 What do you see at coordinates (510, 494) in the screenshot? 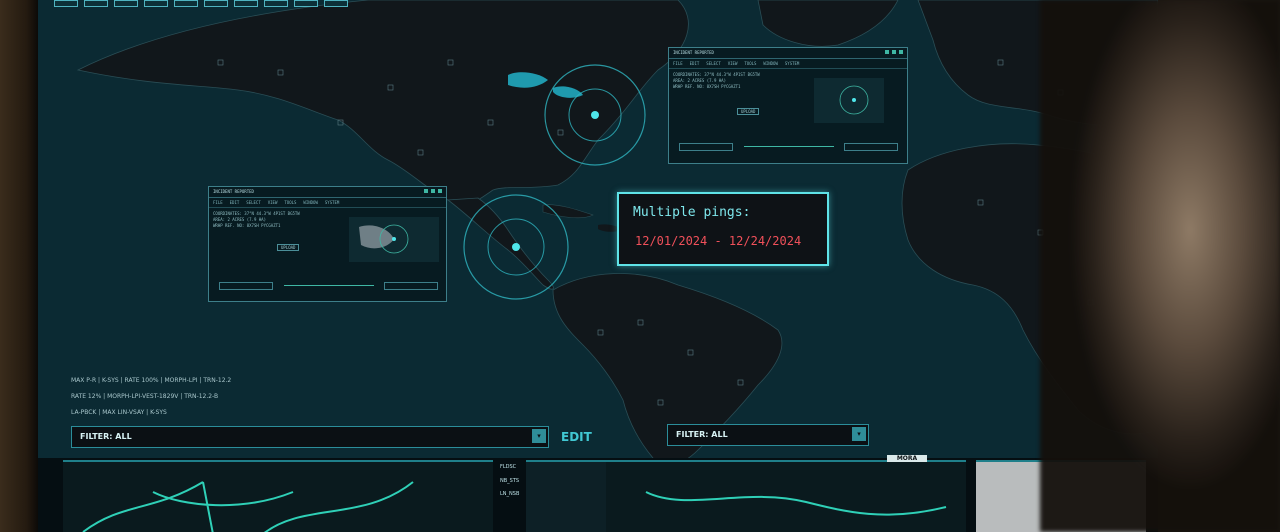
I see `panel-tag: LN_NSB` at bounding box center [510, 494].